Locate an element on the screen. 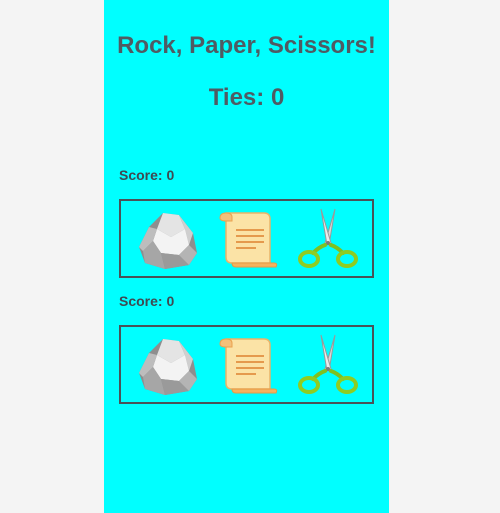 The height and width of the screenshot is (513, 500). player-1-rock-button is located at coordinates (168, 239).